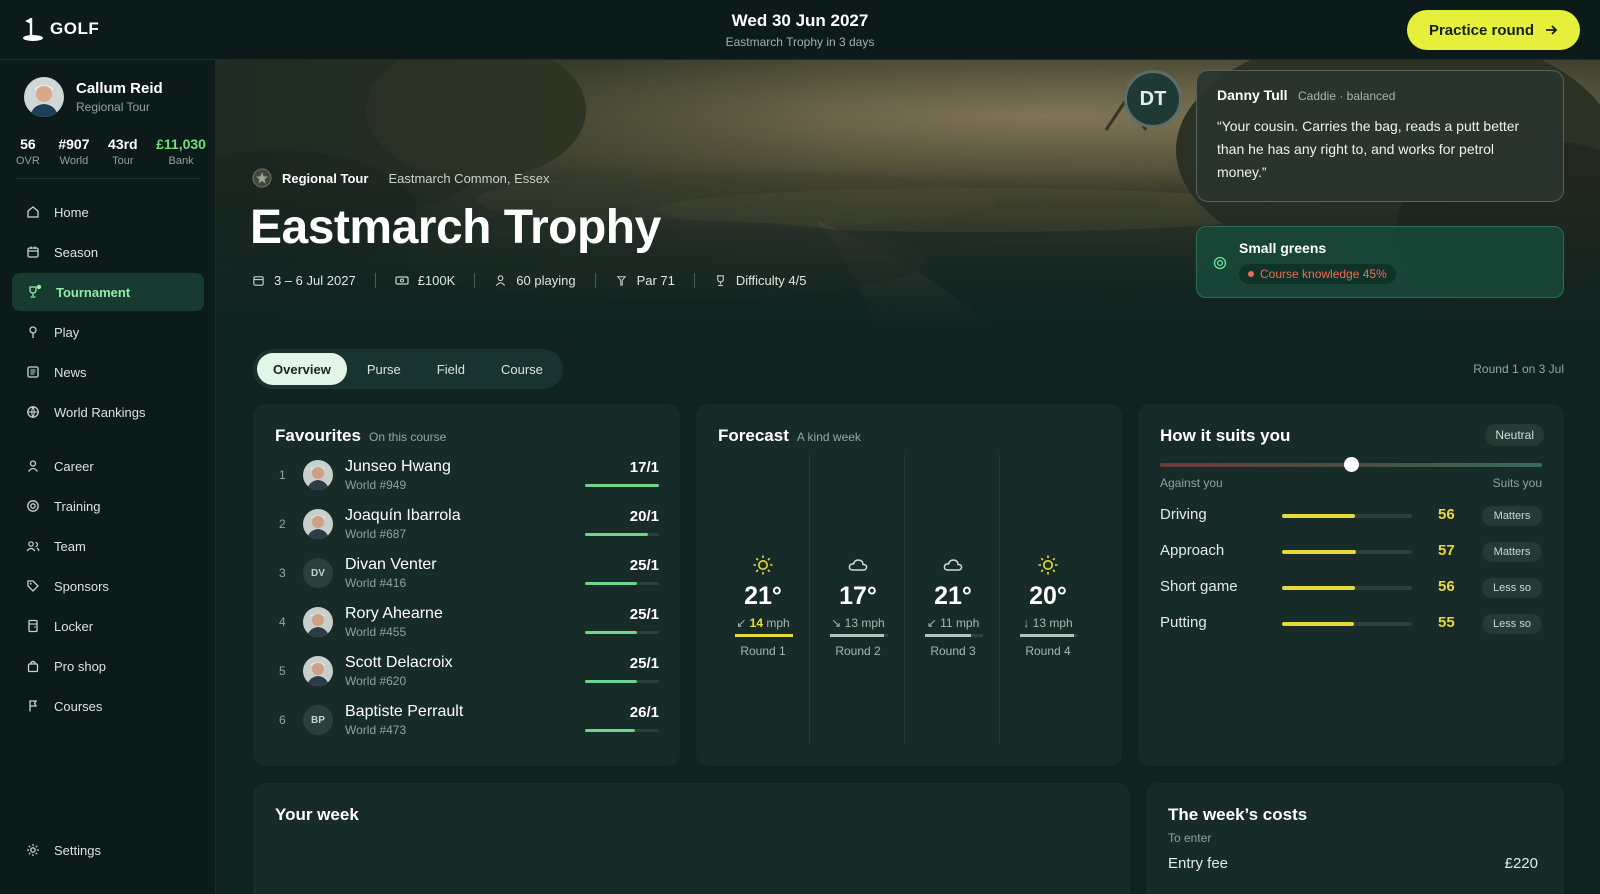 The height and width of the screenshot is (894, 1600). Describe the element at coordinates (325, 178) in the screenshot. I see `breadcrumb-tour: Regional Tour` at that location.